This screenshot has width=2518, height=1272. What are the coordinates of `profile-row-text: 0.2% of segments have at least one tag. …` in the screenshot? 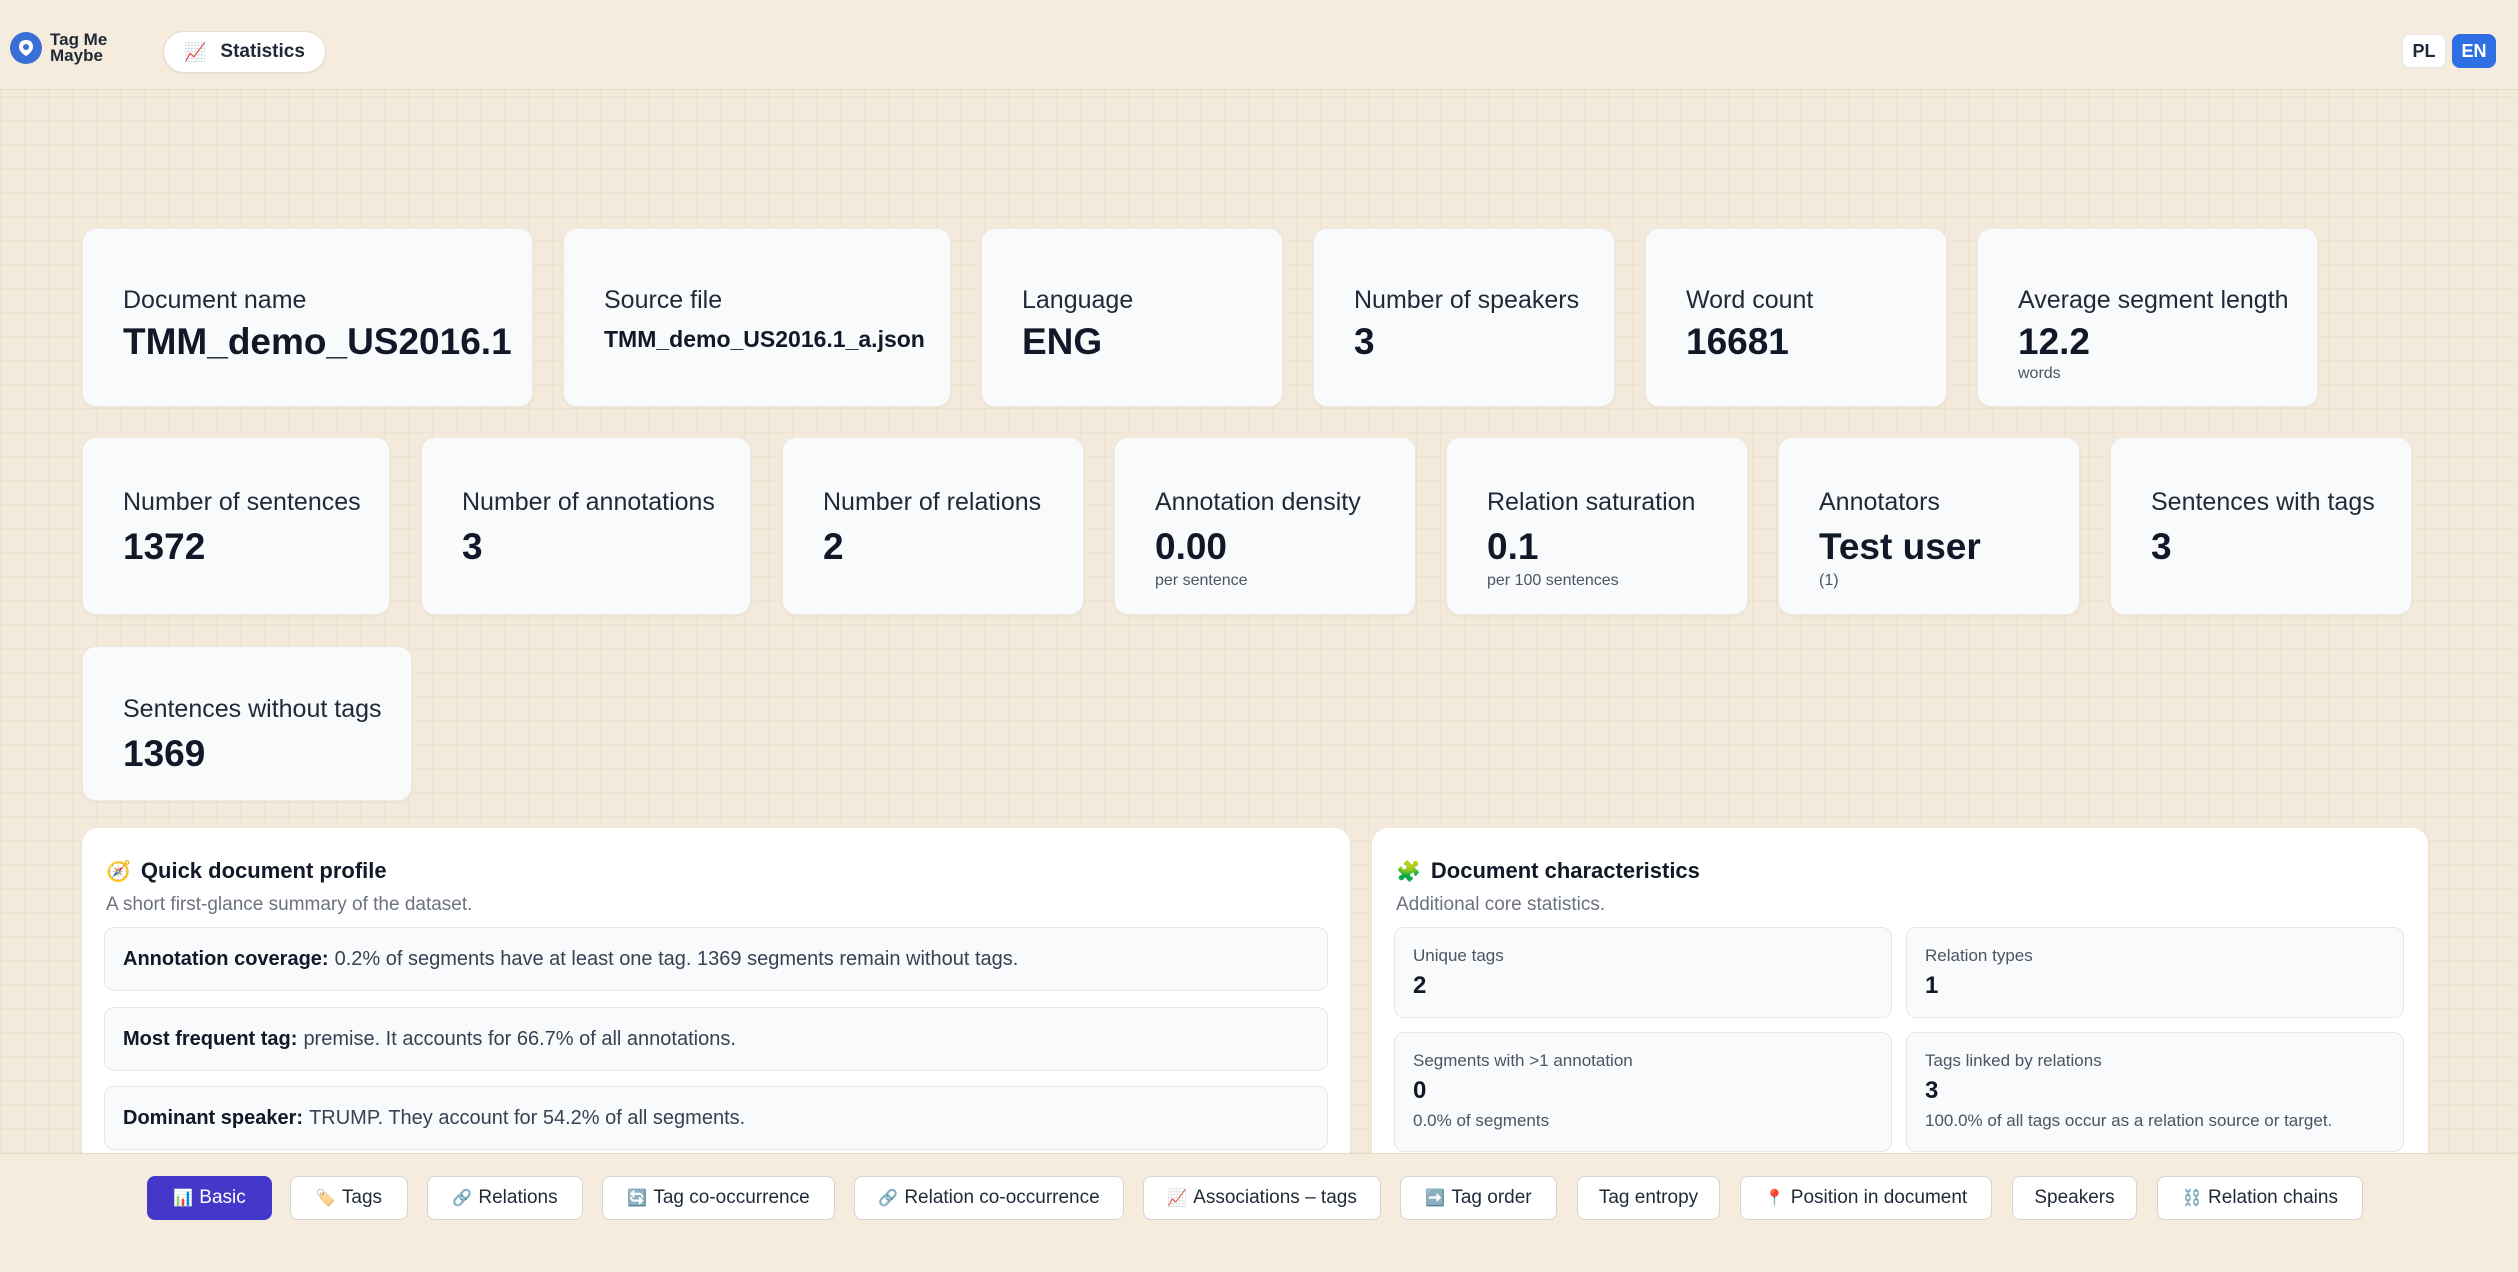 It's located at (676, 958).